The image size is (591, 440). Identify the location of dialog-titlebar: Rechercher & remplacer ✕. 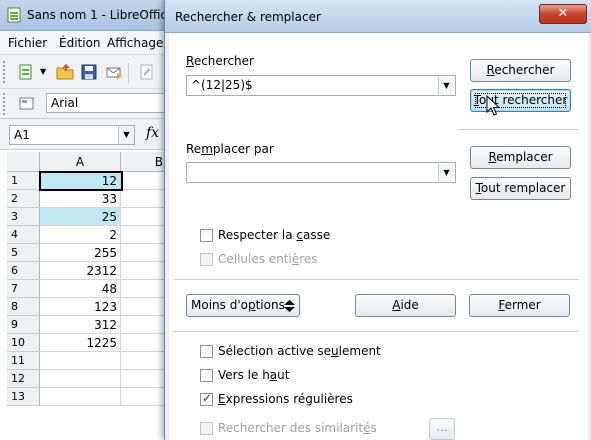
(378, 16).